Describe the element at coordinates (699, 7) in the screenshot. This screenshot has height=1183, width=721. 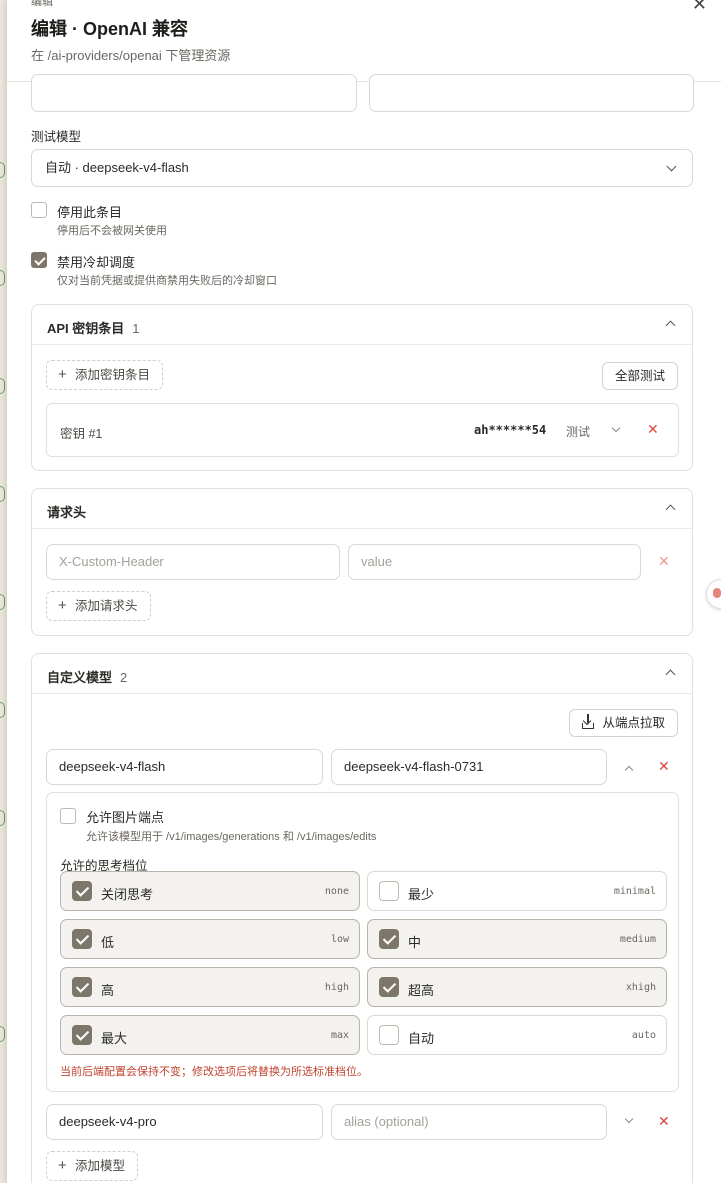
I see `close-icon: ✕` at that location.